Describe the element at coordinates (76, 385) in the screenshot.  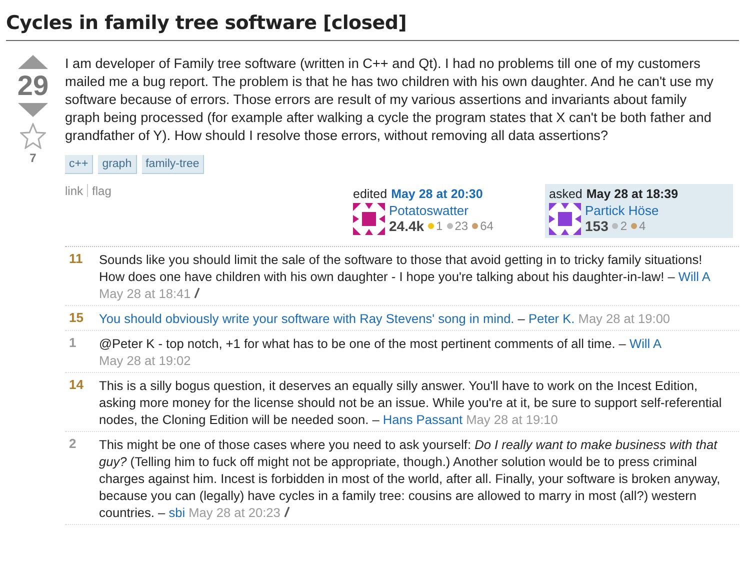
I see `comment-score: 14` at that location.